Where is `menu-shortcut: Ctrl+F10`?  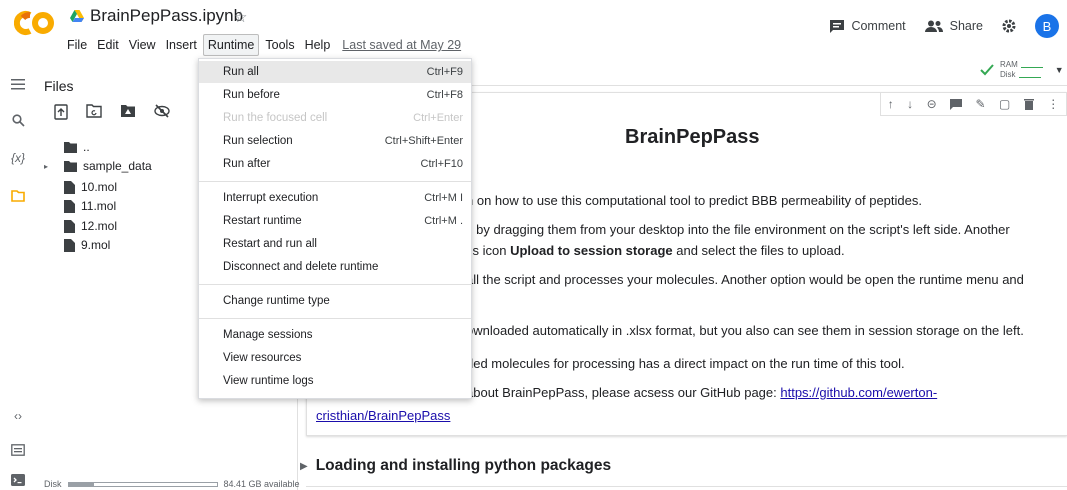 menu-shortcut: Ctrl+F10 is located at coordinates (442, 164).